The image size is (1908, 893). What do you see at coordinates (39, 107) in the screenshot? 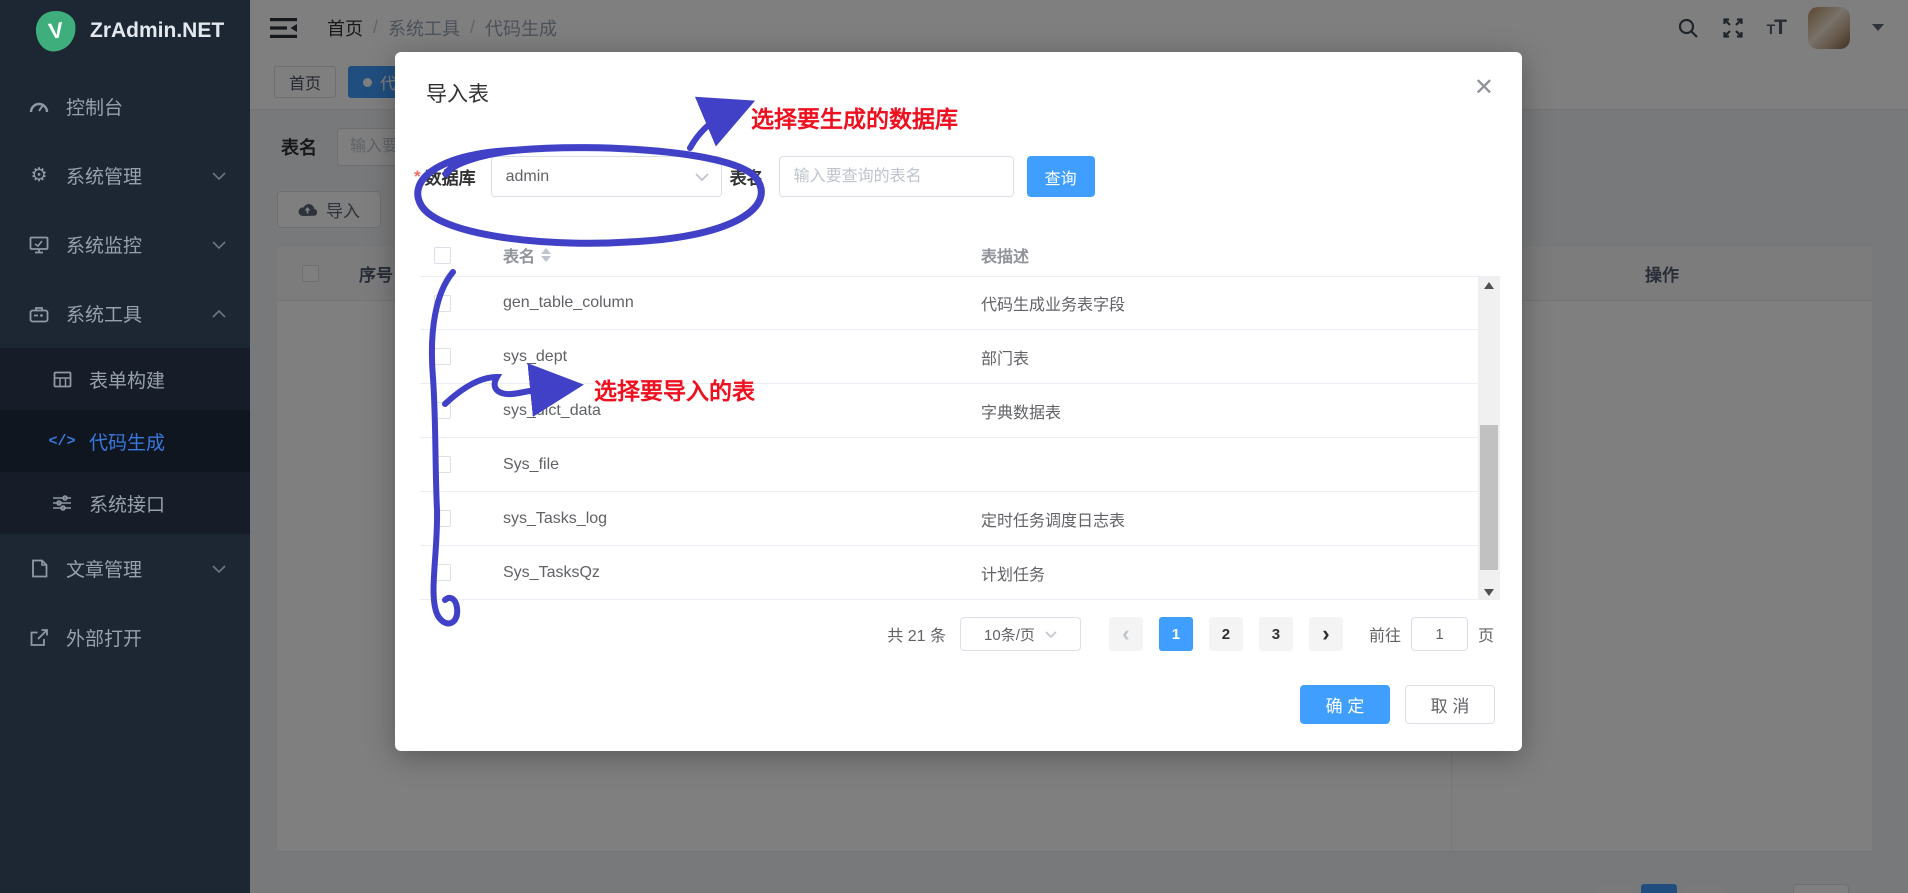
I see `dashboard-icon` at bounding box center [39, 107].